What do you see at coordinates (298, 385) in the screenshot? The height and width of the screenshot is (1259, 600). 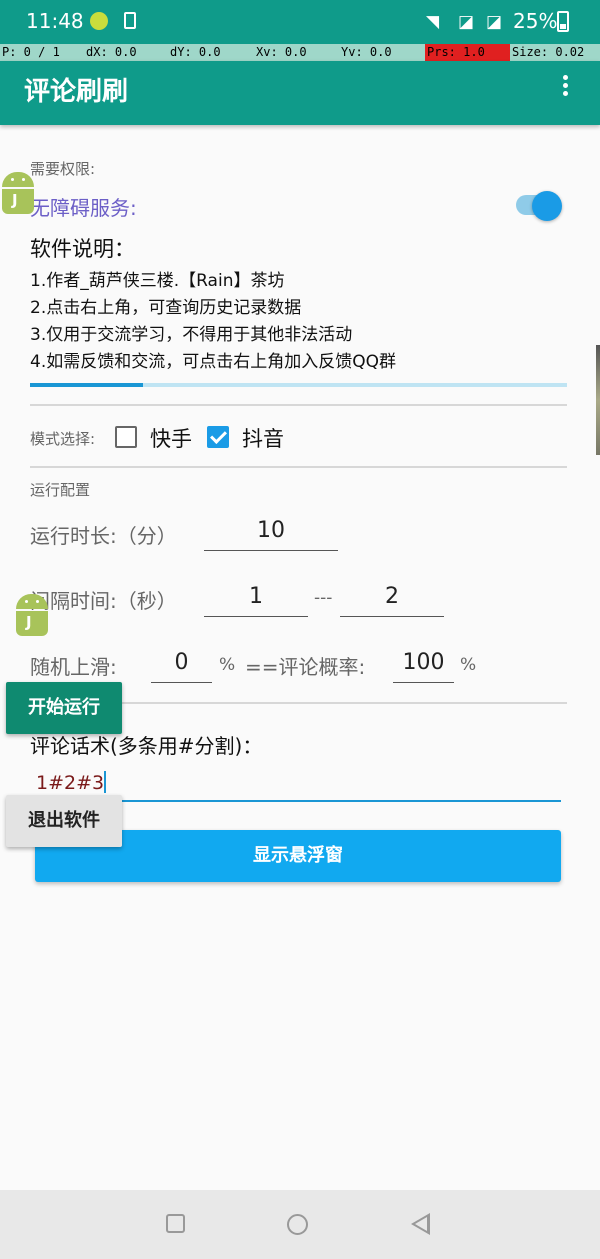 I see `progress-bar` at bounding box center [298, 385].